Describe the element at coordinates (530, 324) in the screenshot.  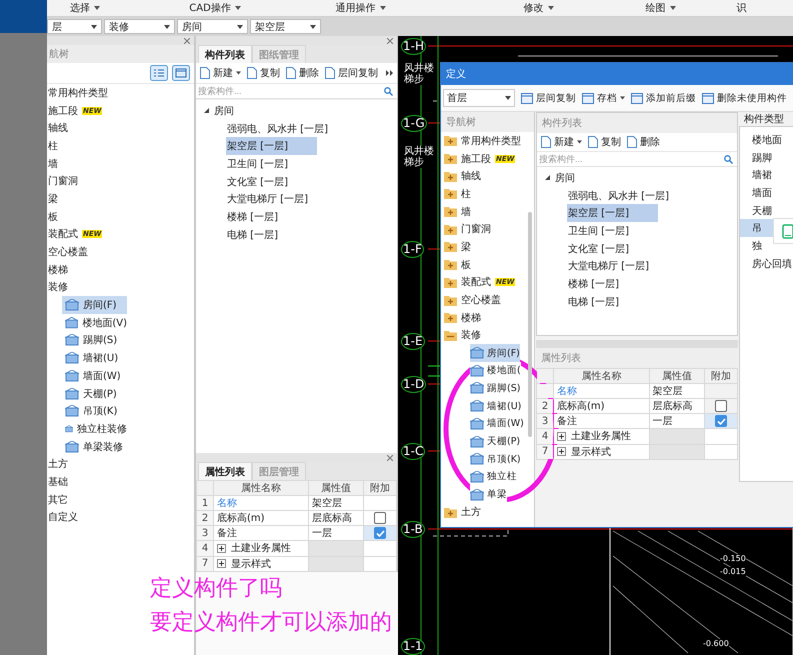
I see `scrollbar` at that location.